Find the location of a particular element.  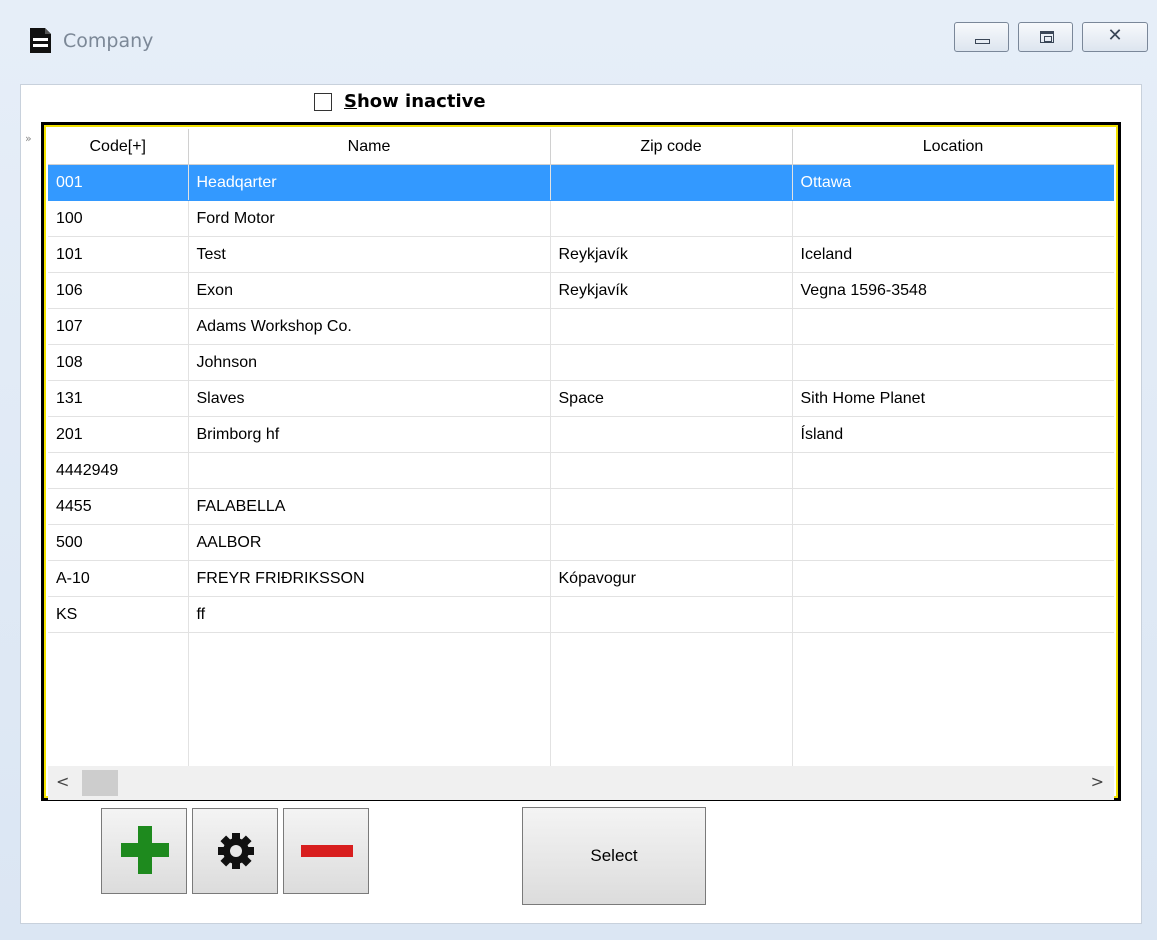

table-row: 100 Ford Motor is located at coordinates (581, 218).